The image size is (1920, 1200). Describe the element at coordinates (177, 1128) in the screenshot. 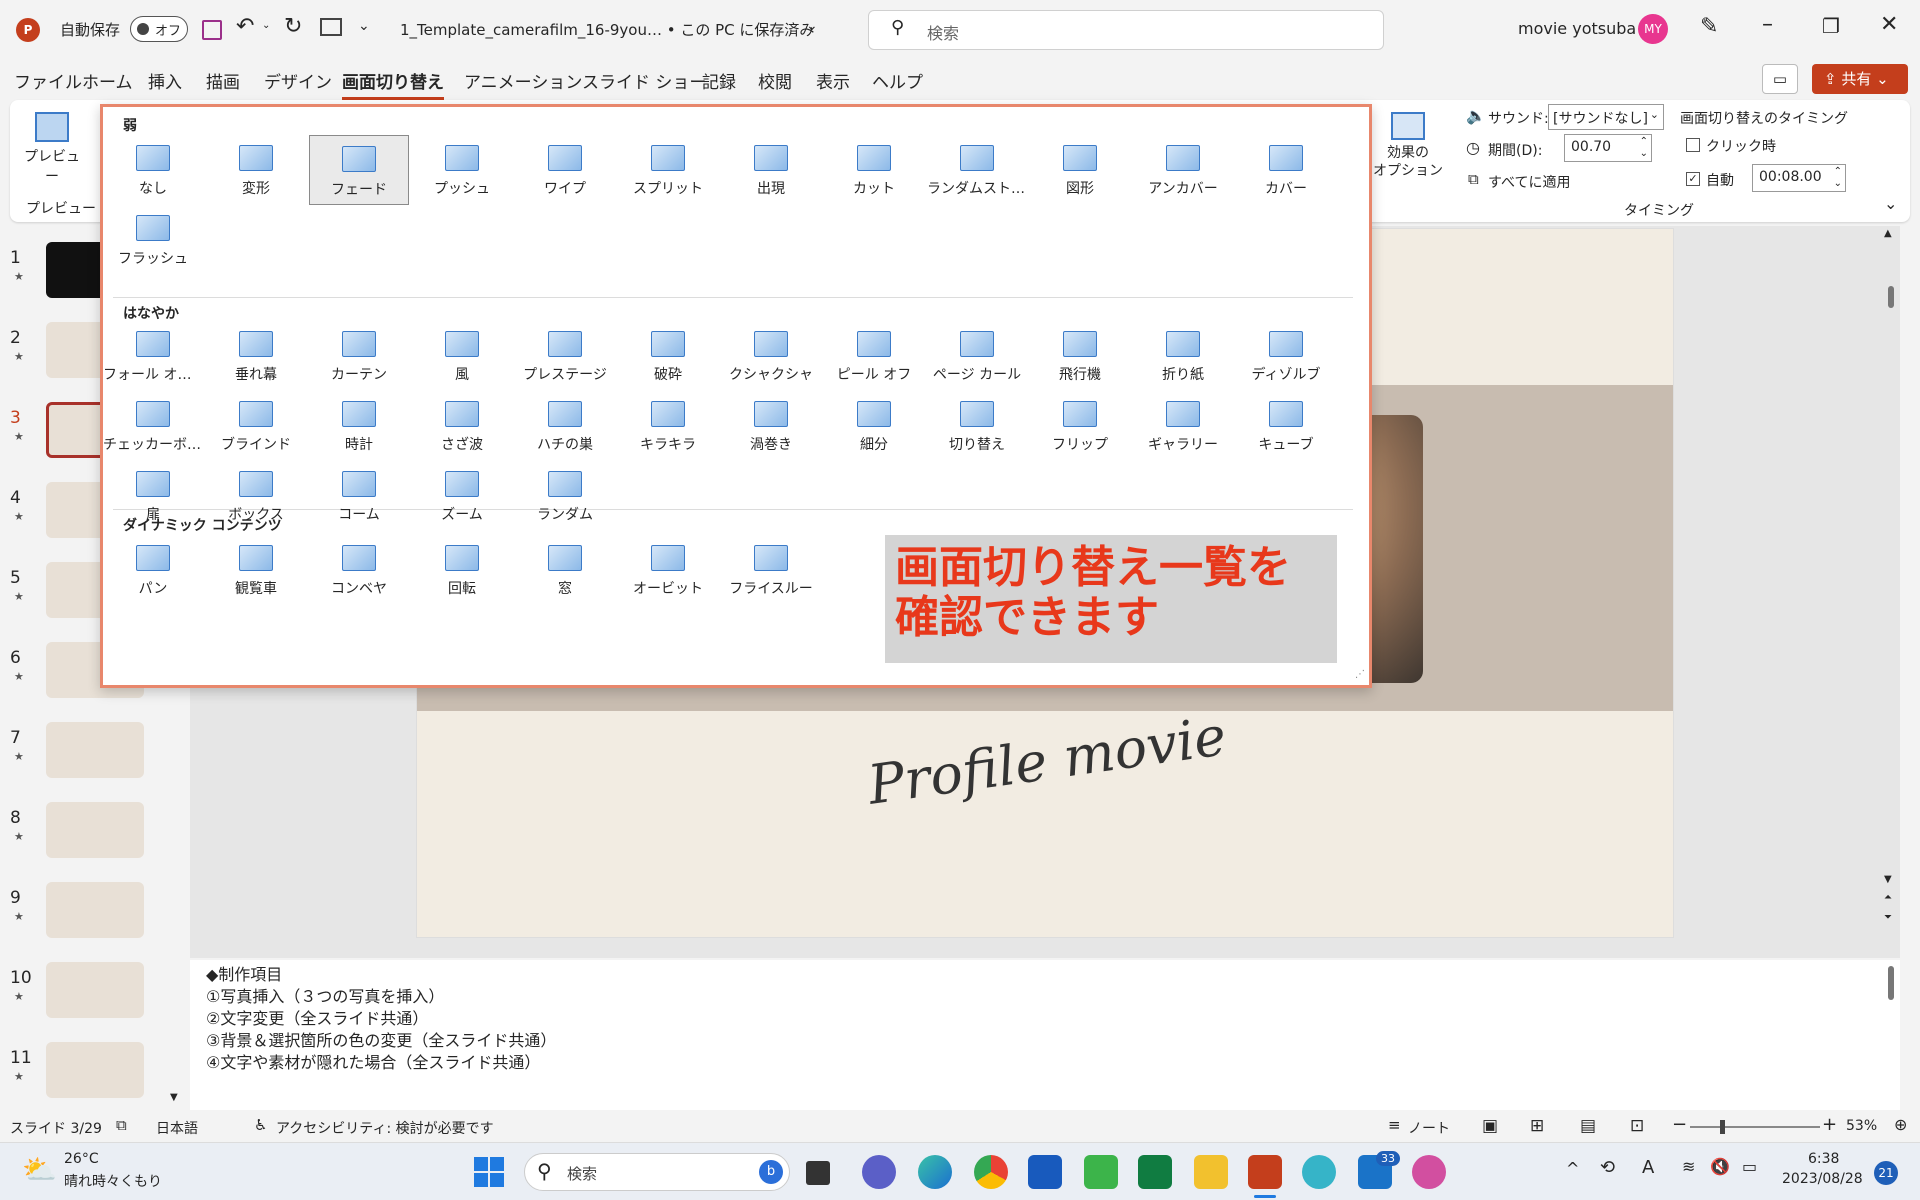

I see `language-status: 日本語` at that location.